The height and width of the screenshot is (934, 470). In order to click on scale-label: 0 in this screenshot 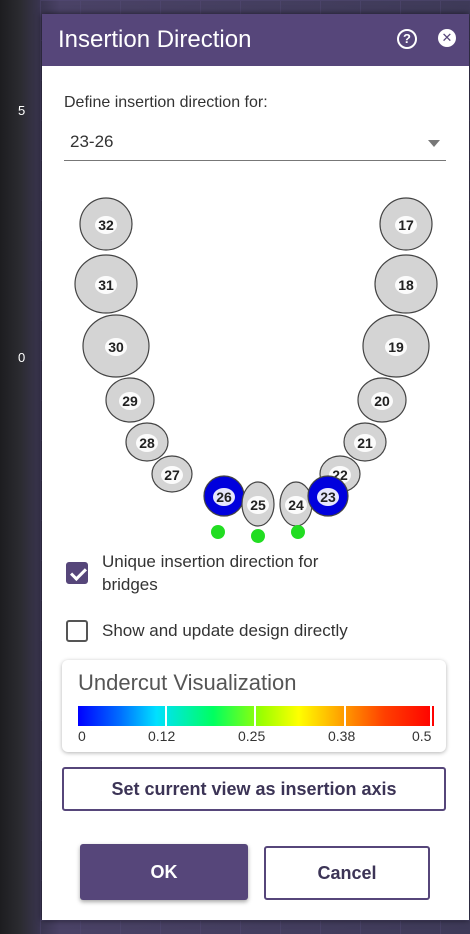, I will do `click(82, 736)`.